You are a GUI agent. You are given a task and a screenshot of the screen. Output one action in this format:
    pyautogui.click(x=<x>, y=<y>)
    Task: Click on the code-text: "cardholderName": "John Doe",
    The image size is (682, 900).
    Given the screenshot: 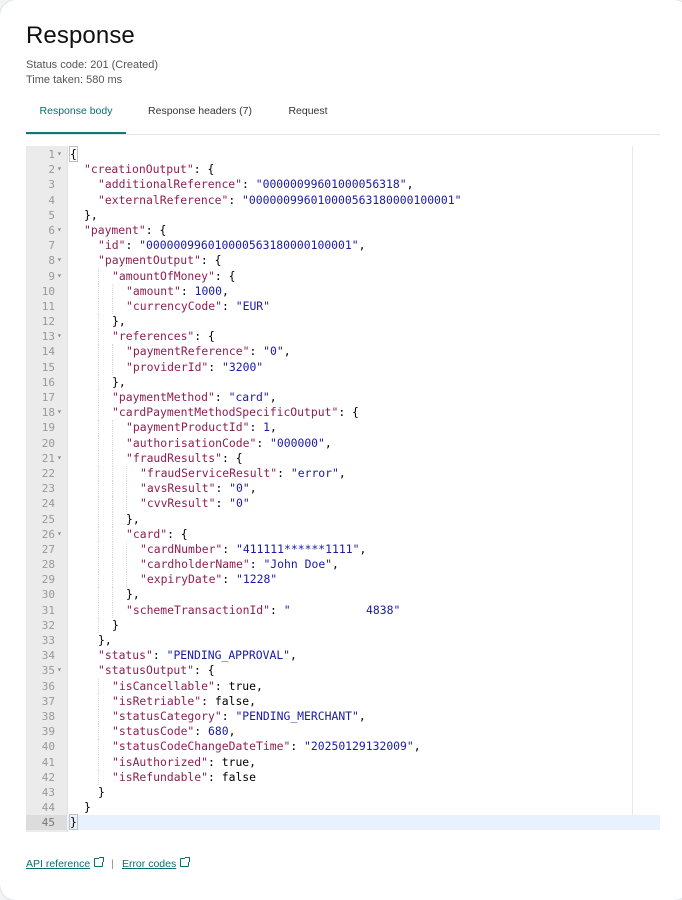 What is the action you would take?
    pyautogui.click(x=239, y=564)
    